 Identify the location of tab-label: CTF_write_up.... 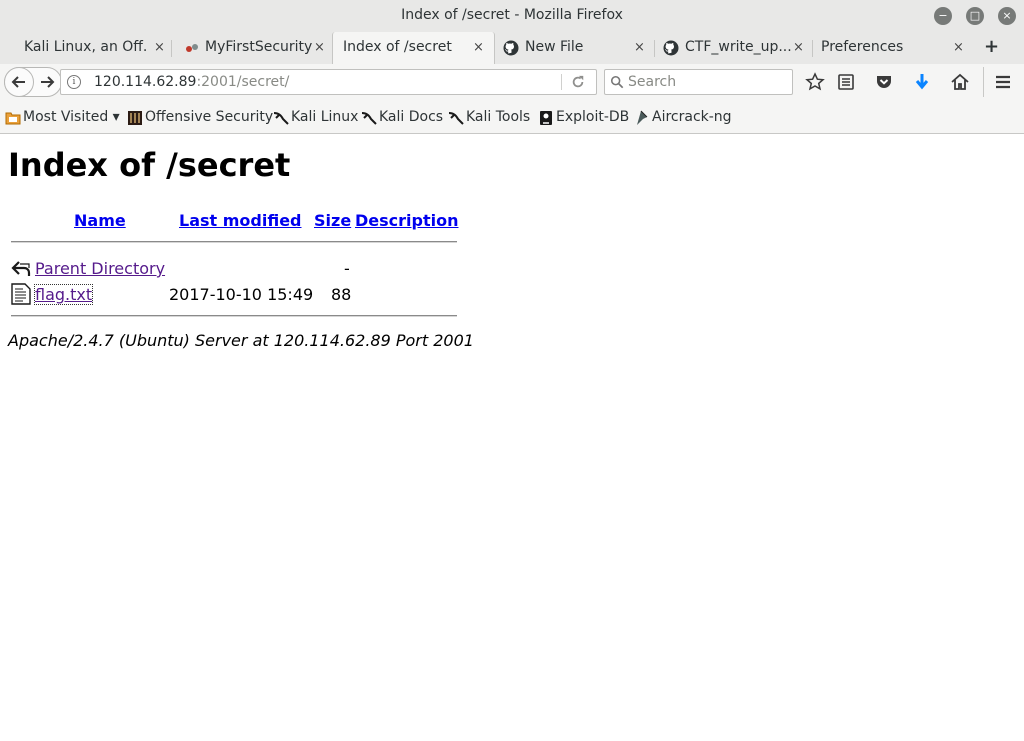
(738, 47).